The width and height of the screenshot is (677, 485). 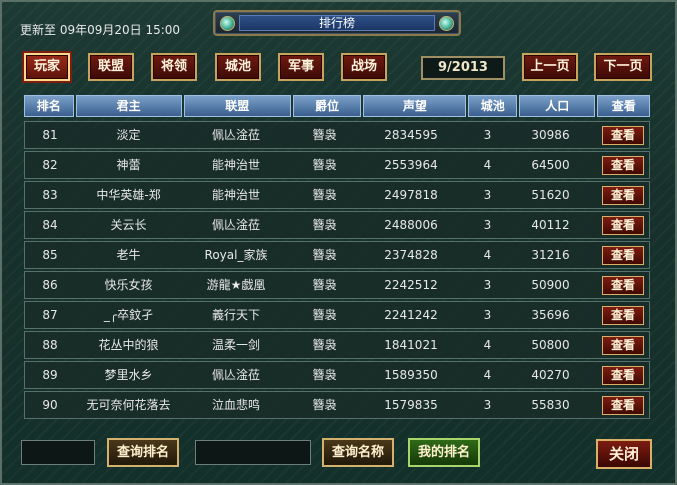 I want to click on table-row: 83 中华英雄-郑 能神治世 簪袅 2497818 3 51620 查看, so click(x=337, y=195).